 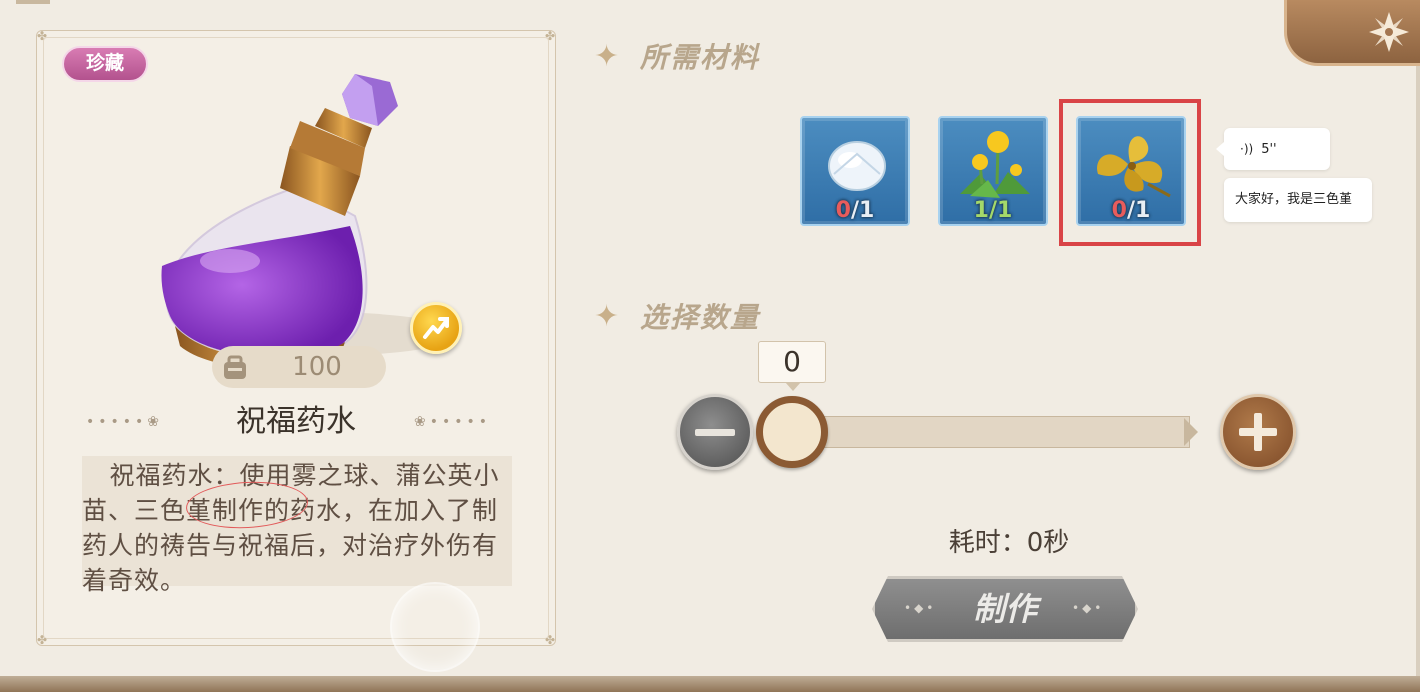 I want to click on bottom-strip, so click(x=710, y=684).